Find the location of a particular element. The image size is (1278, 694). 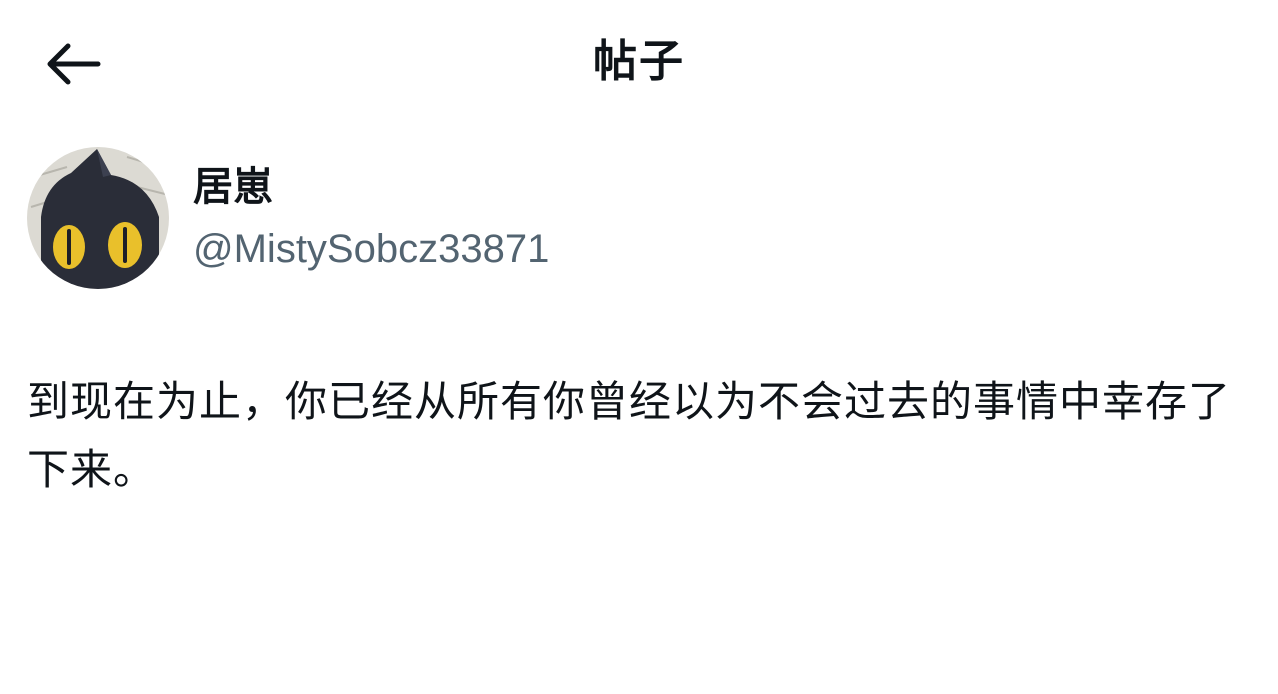

page-title: 帖子 is located at coordinates (639, 61).